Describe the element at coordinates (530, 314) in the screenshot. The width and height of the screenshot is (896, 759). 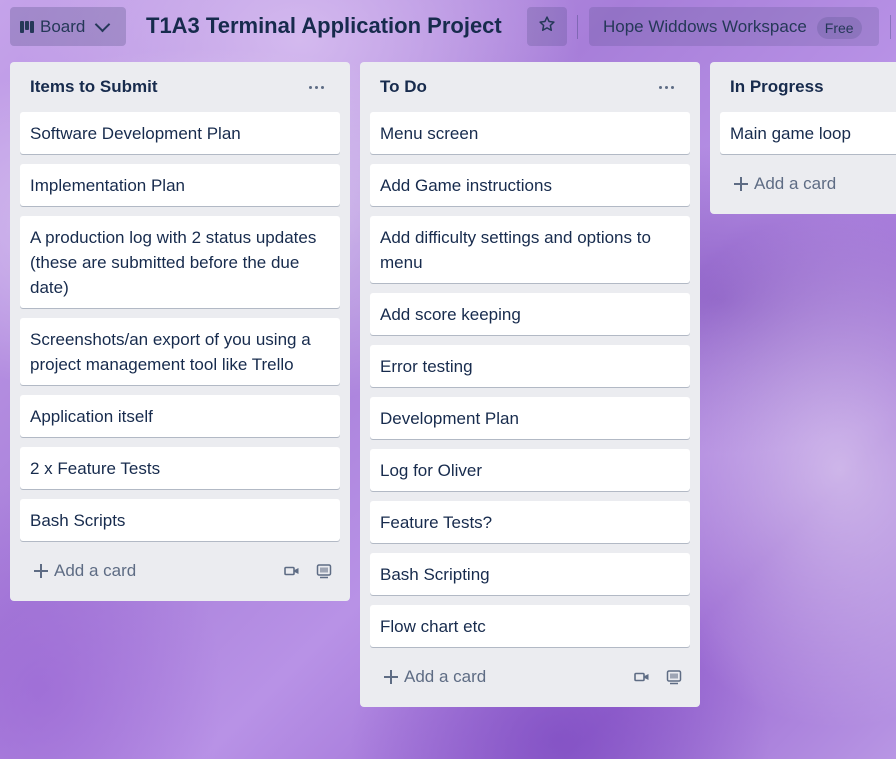
I see `card: Add score keeping` at that location.